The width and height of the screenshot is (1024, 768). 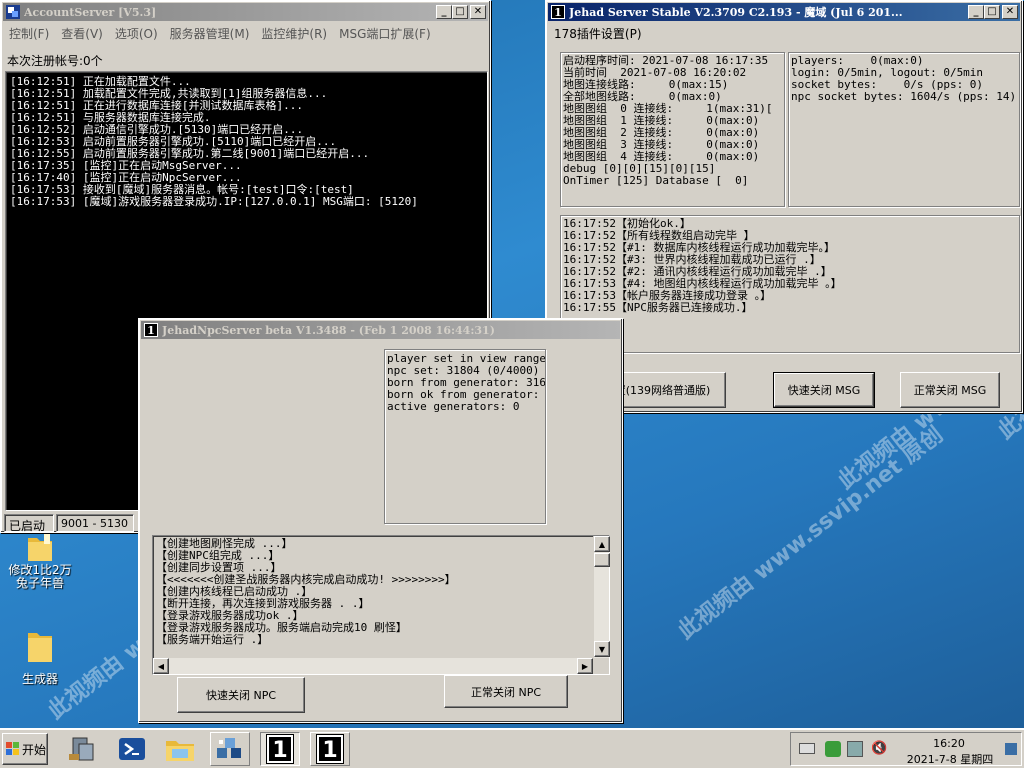 I want to click on registered-count: 本次注册帐号:0个, so click(x=55, y=61).